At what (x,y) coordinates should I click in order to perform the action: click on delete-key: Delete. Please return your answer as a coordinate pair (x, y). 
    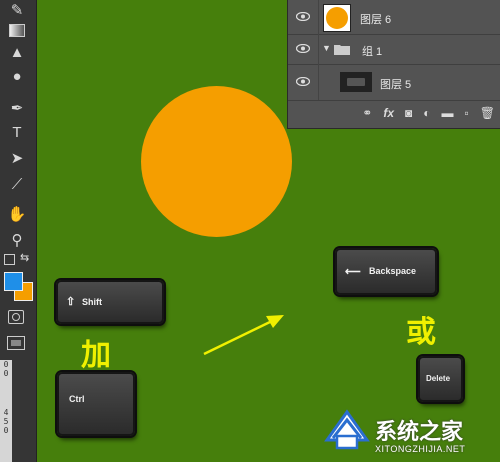
    Looking at the image, I should click on (440, 379).